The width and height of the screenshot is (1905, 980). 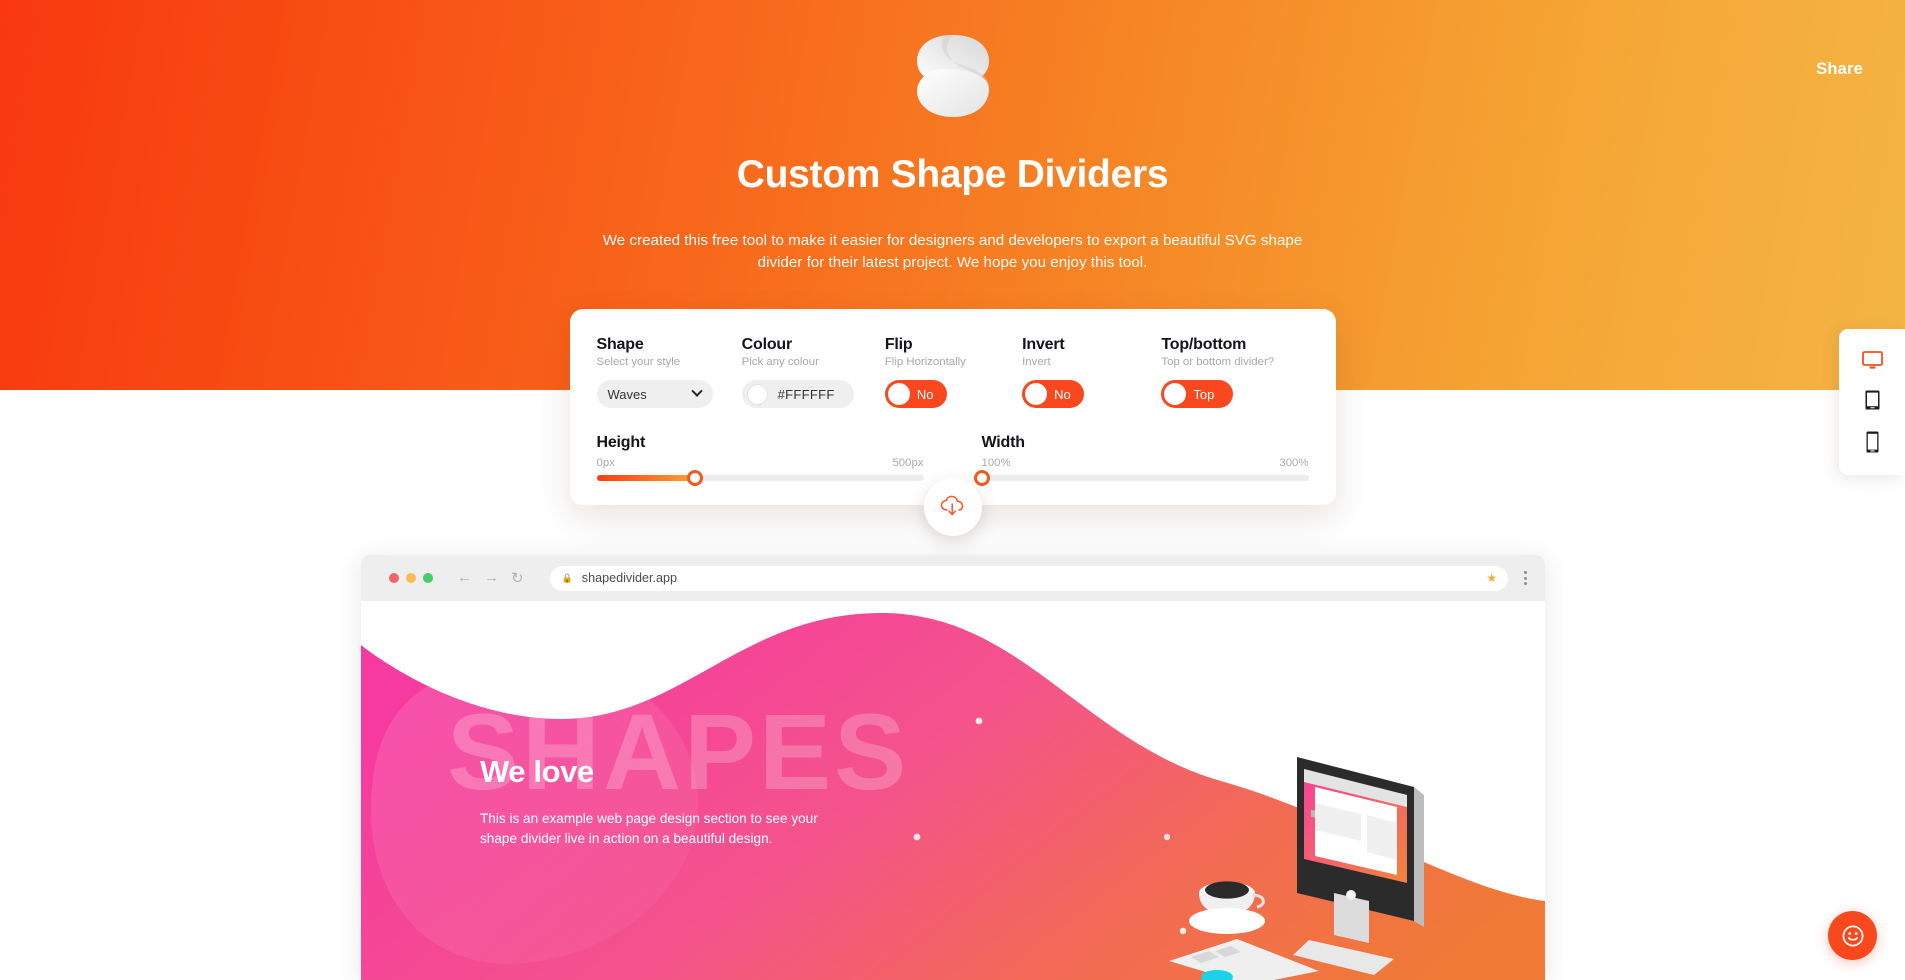 I want to click on control-height: Height 0px 500px, so click(x=760, y=460).